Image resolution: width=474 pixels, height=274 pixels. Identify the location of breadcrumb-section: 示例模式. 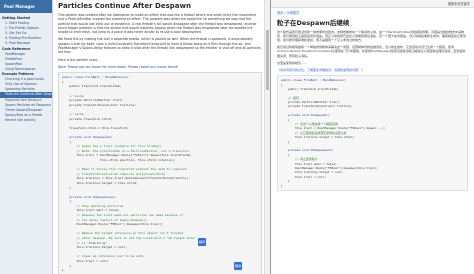
(292, 13).